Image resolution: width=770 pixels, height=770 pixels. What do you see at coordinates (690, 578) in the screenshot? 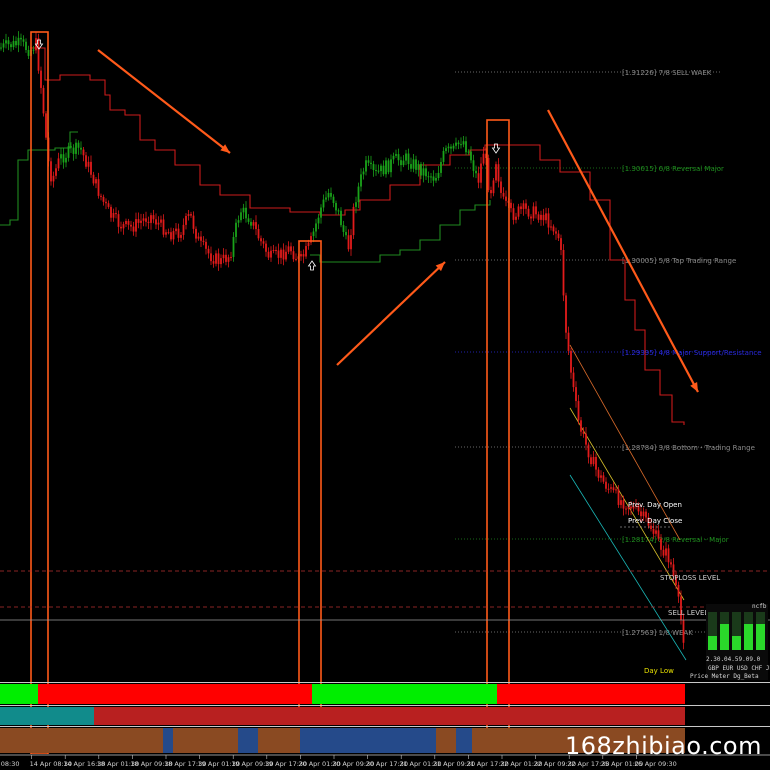
I see `stoploss-label: STOPLOSS LEVEL` at bounding box center [690, 578].